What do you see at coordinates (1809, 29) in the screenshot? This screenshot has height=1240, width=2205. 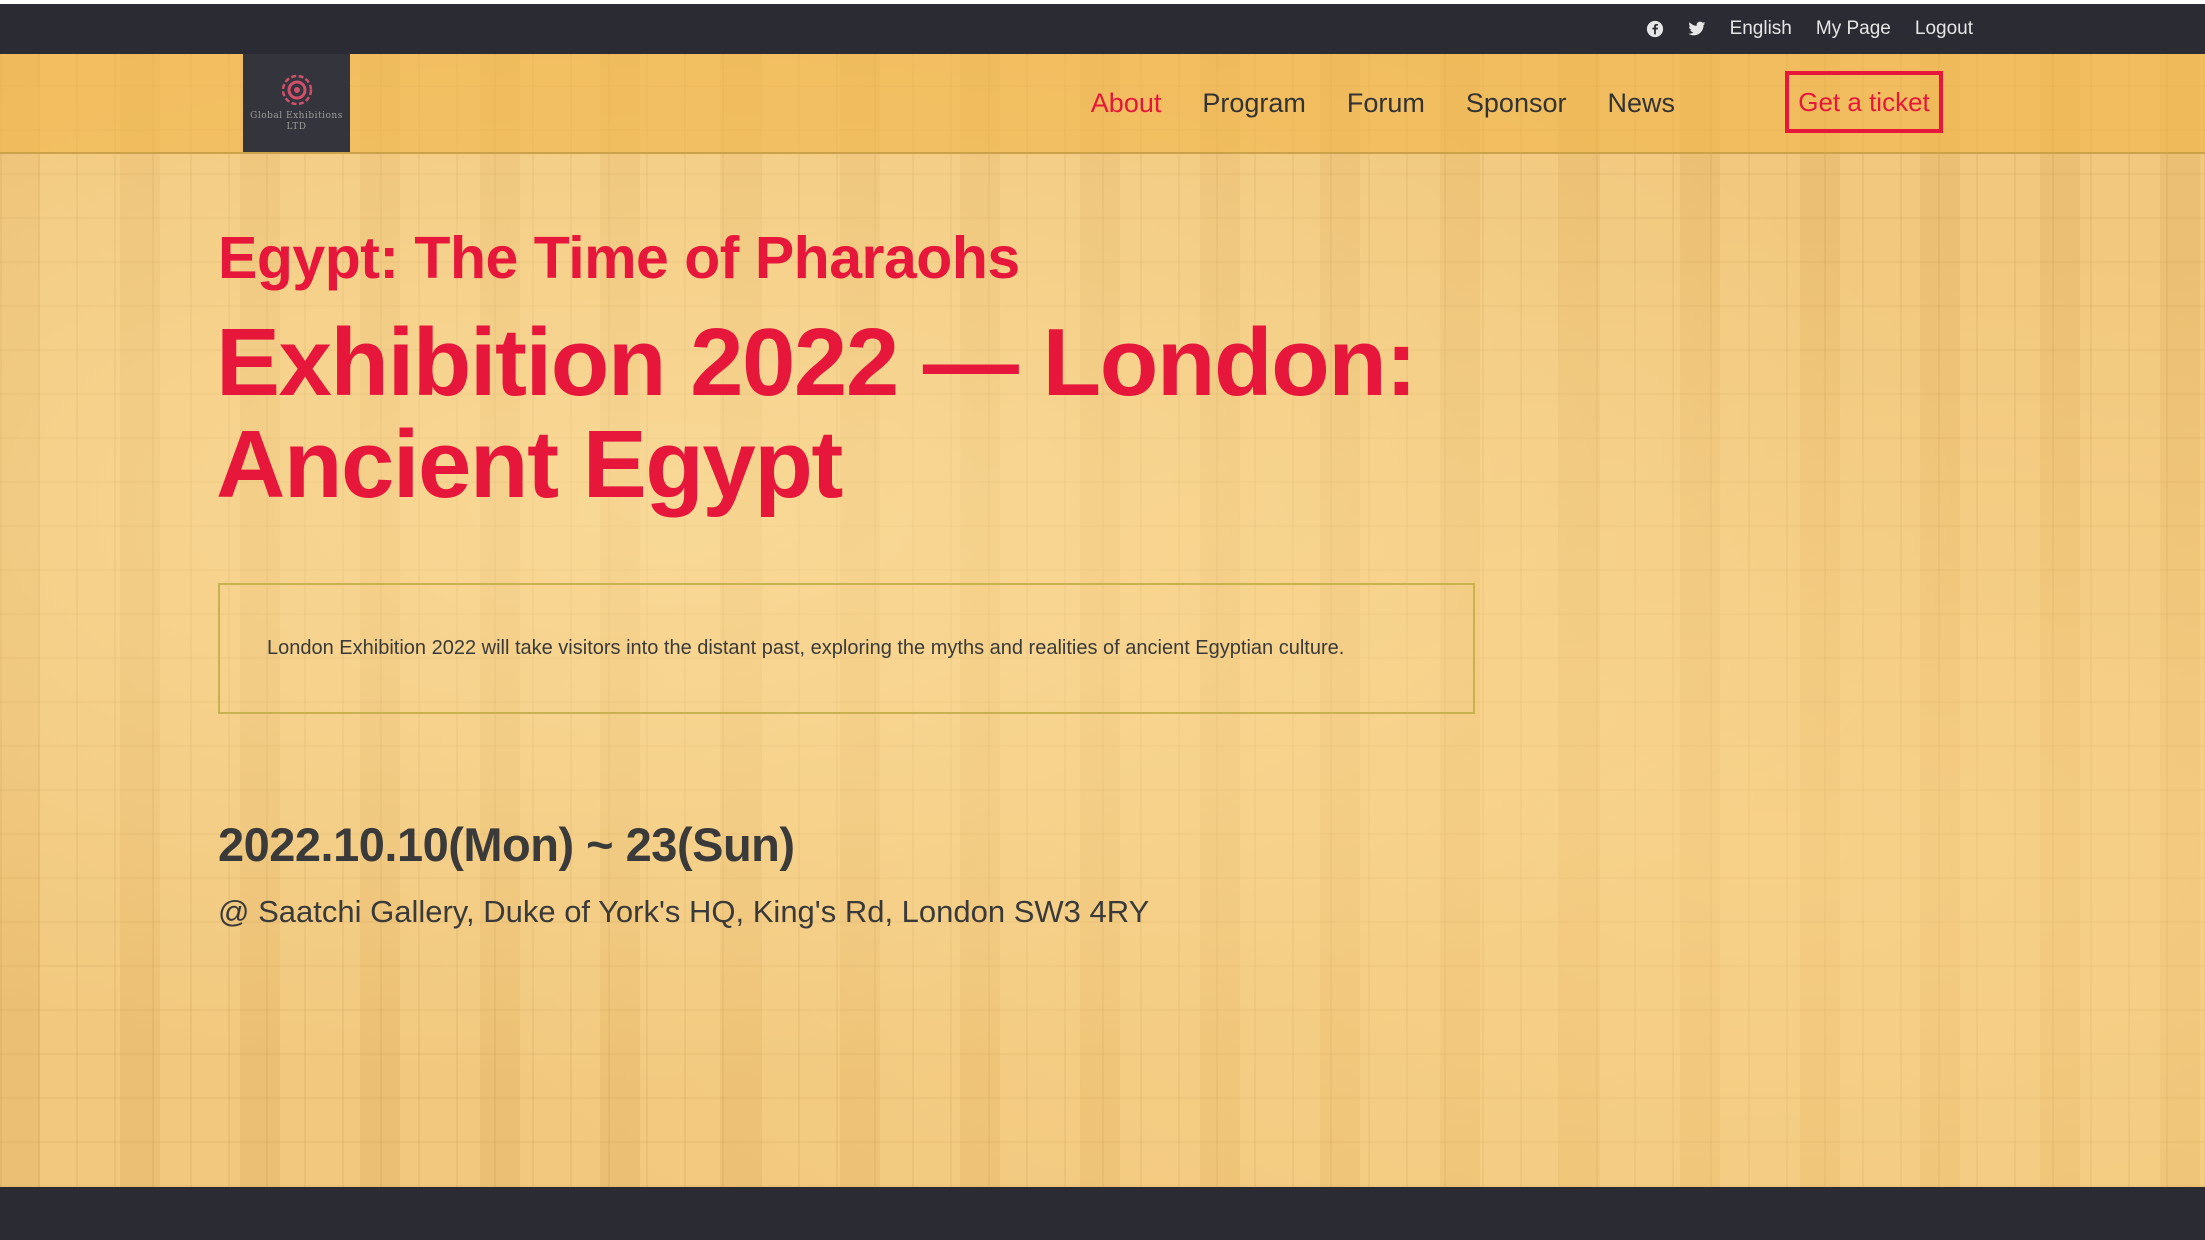 I see `top-links: English My Page Logout` at bounding box center [1809, 29].